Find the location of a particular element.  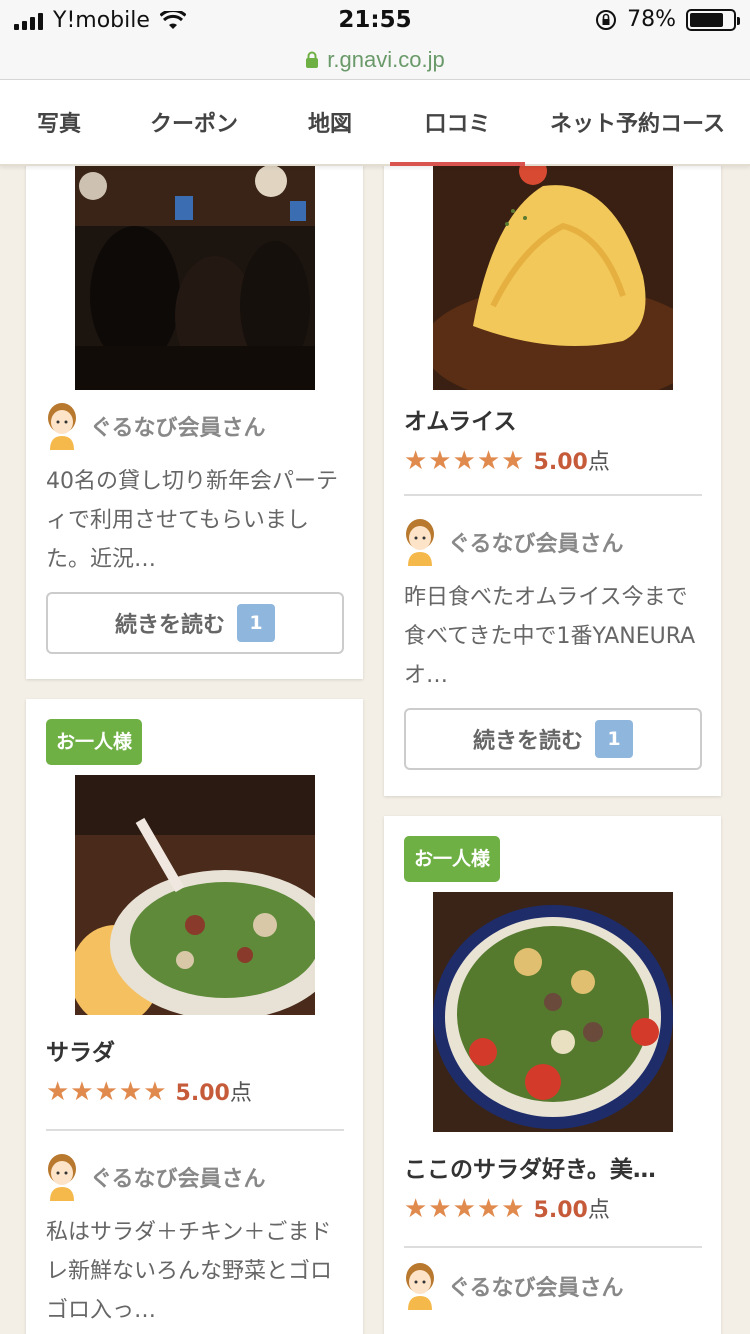

battery-fill is located at coordinates (706, 19).